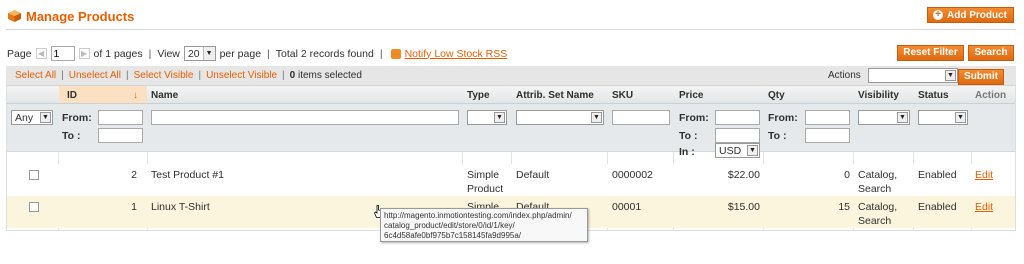 This screenshot has width=1024, height=264. I want to click on cell-type-line2: Product, so click(485, 189).